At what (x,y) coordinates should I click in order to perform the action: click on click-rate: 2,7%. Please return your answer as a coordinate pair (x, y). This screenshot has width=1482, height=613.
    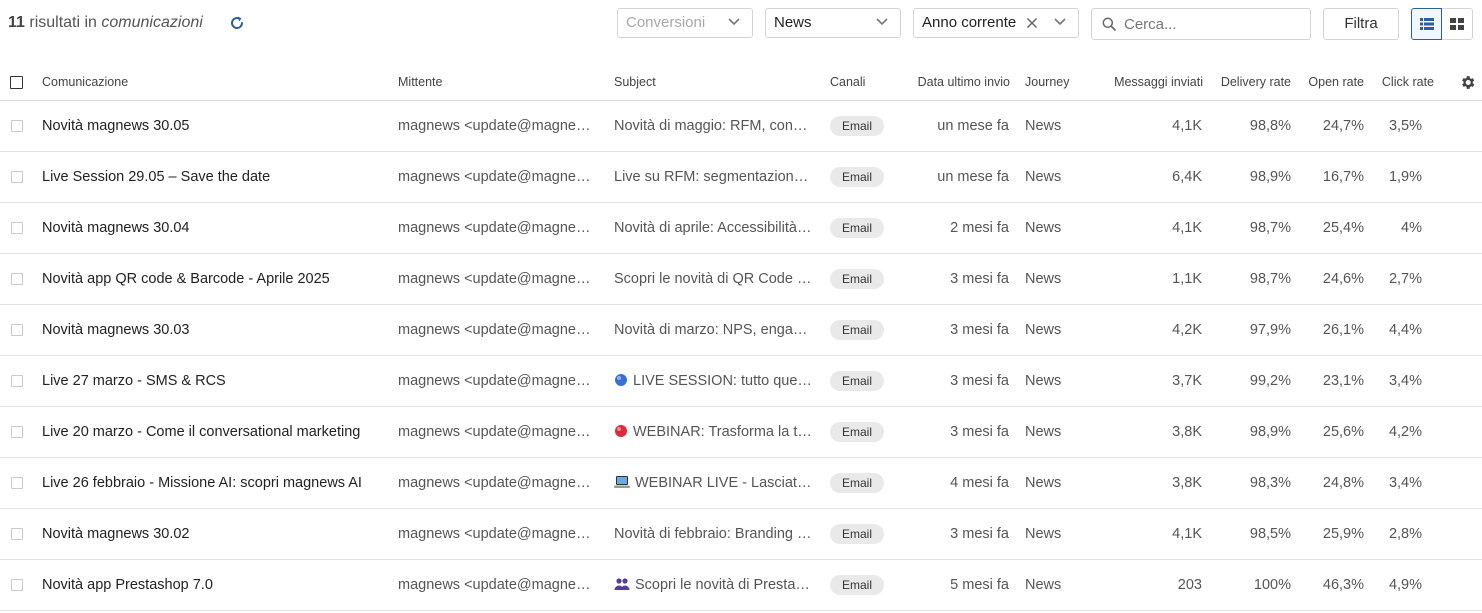
    Looking at the image, I should click on (1405, 279).